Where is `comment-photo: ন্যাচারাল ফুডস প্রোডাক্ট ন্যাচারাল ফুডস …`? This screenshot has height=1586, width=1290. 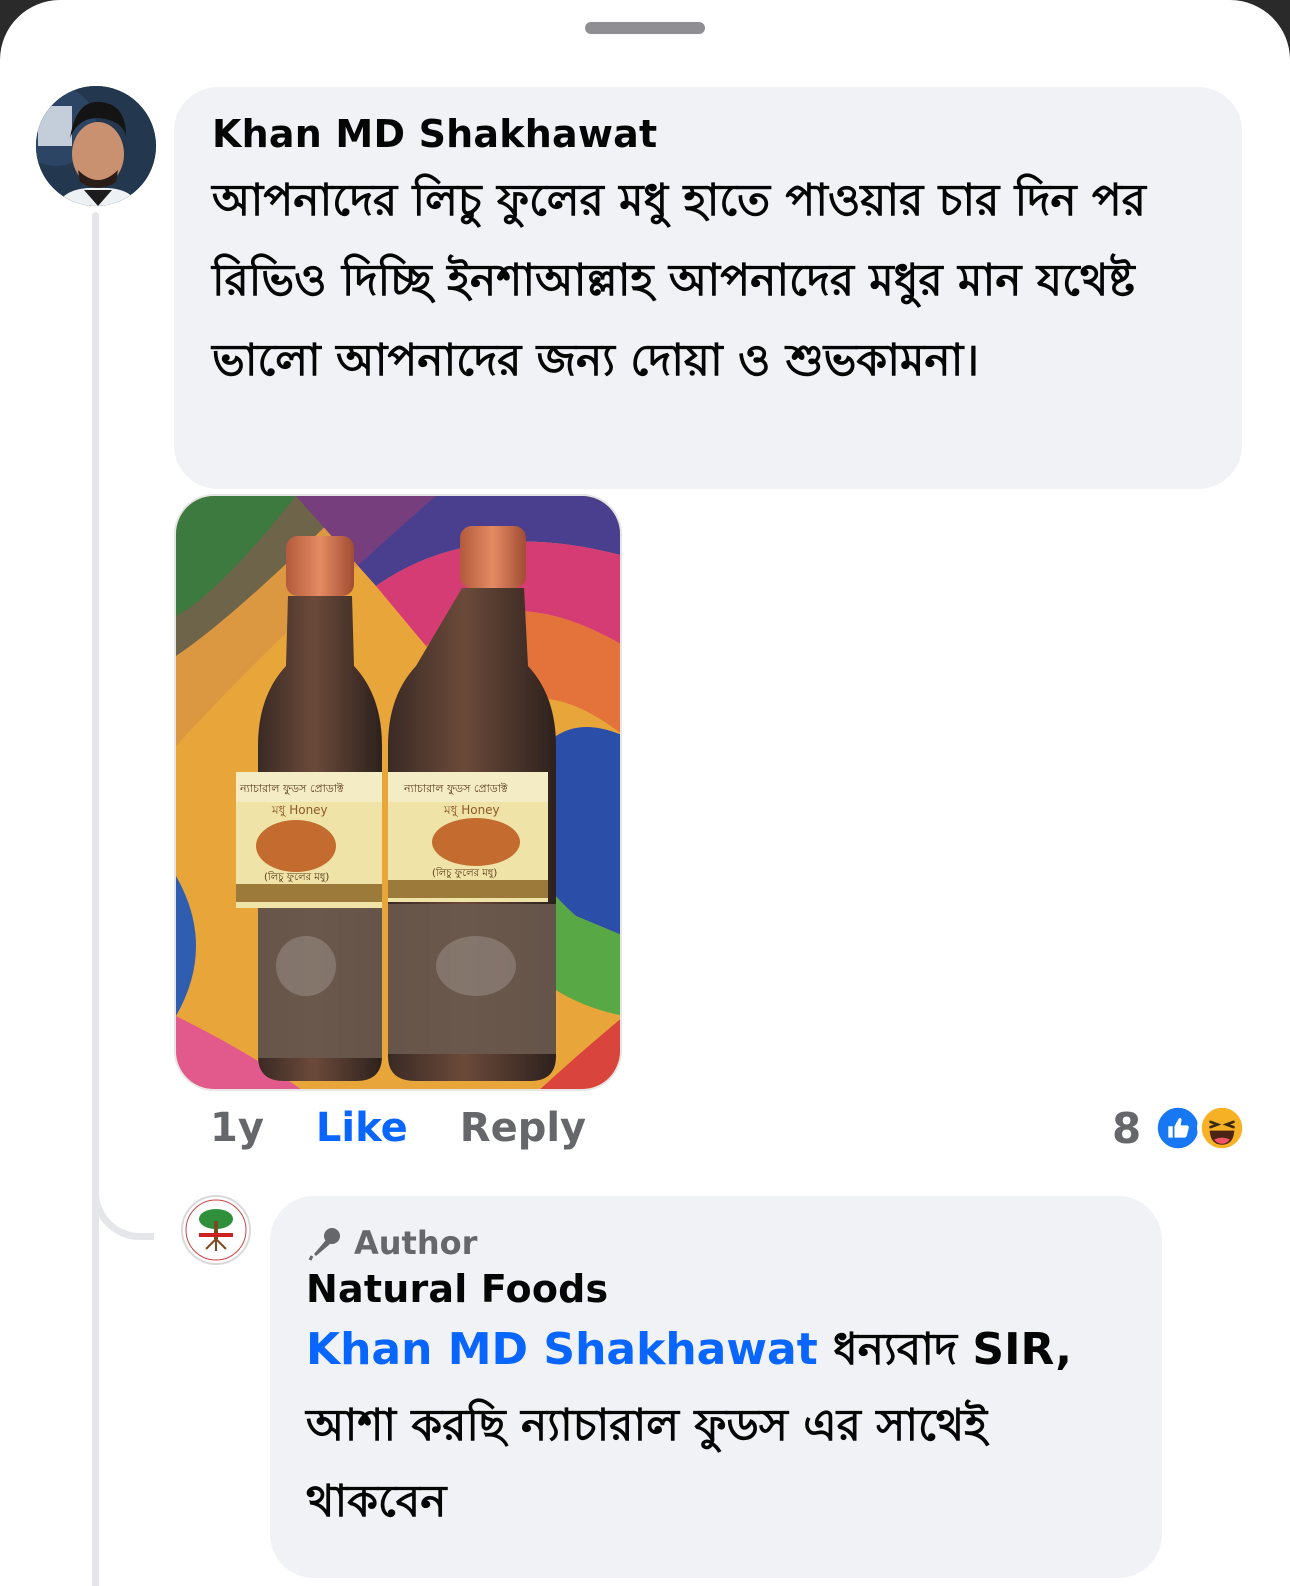 comment-photo: ন্যাচারাল ফুডস প্রোডাক্ট ন্যাচারাল ফুডস … is located at coordinates (398, 792).